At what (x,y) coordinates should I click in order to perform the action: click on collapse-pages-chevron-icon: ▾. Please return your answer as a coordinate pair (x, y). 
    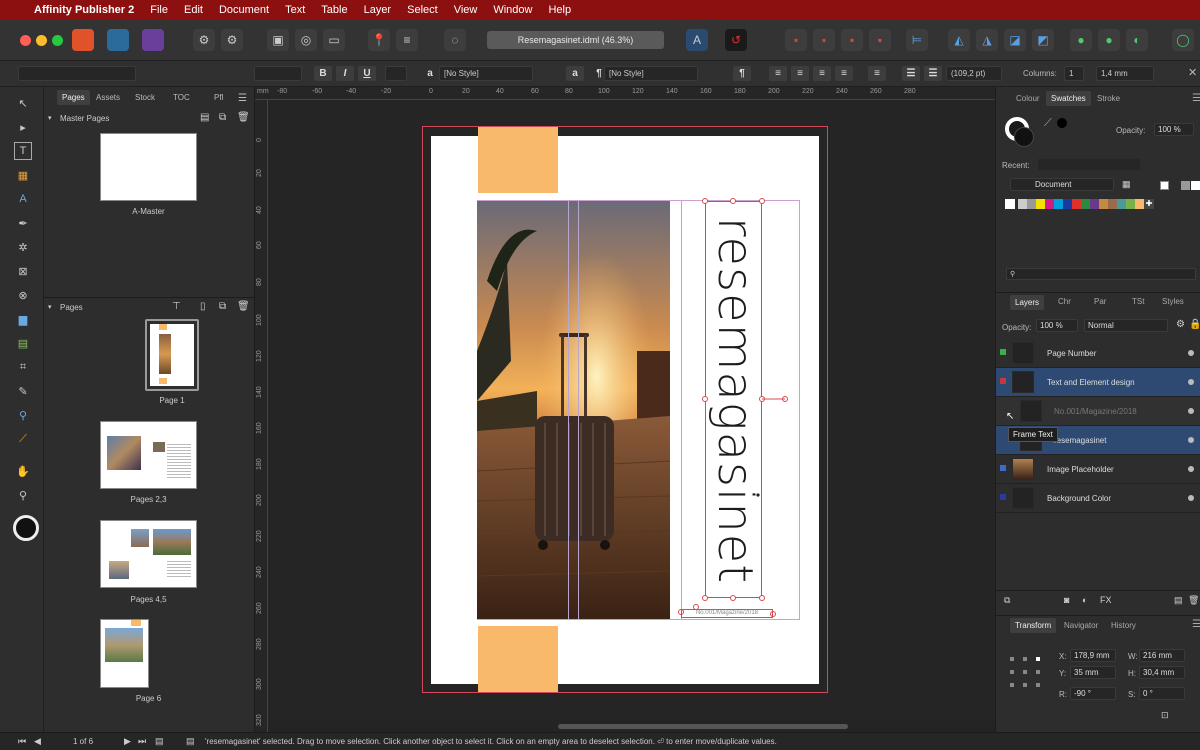
    Looking at the image, I should click on (50, 307).